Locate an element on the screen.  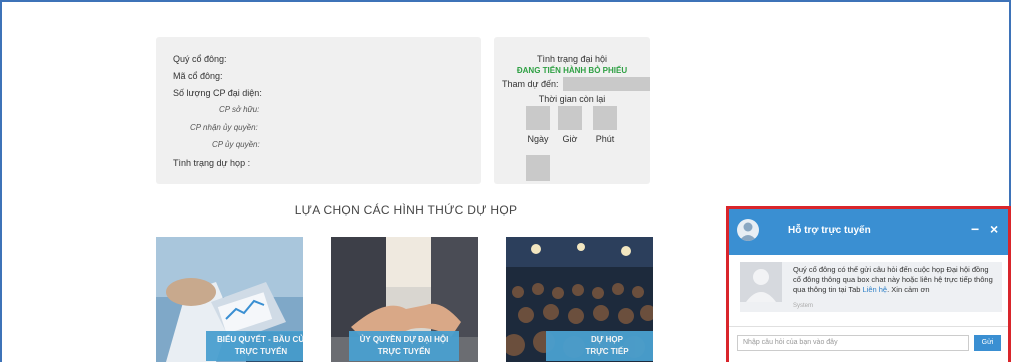
contact-tab-link: Liên hệ is located at coordinates (875, 289).